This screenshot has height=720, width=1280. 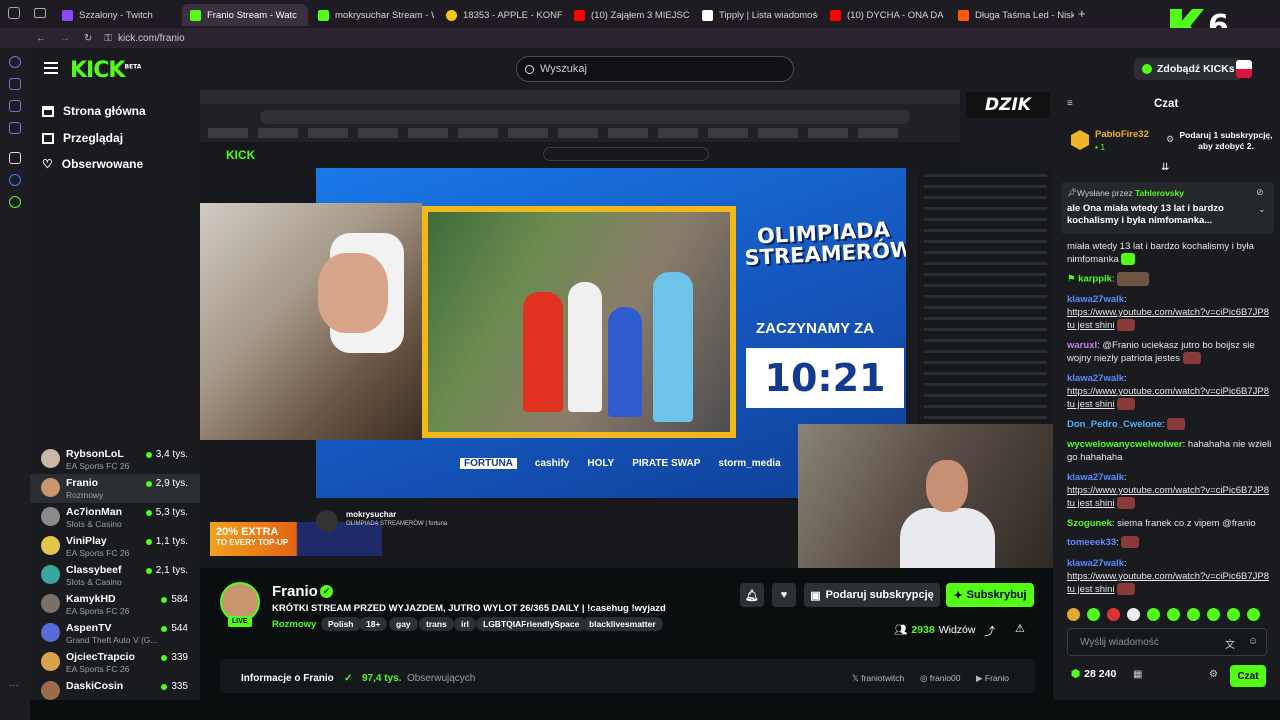 I want to click on chat-message-input: Wyślij wiadomość 文 ☺, so click(x=1167, y=642).